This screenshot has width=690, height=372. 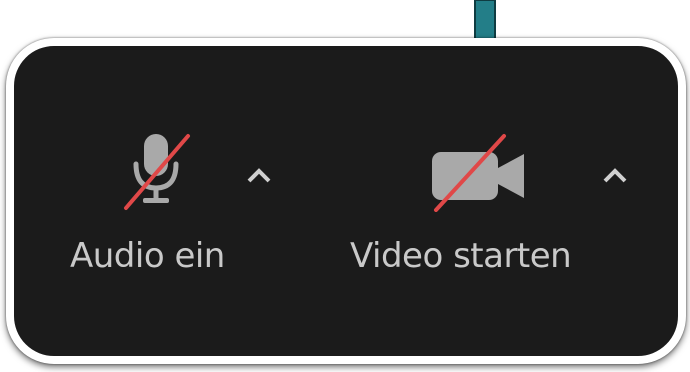 I want to click on video-camera-off-icon, so click(x=478, y=173).